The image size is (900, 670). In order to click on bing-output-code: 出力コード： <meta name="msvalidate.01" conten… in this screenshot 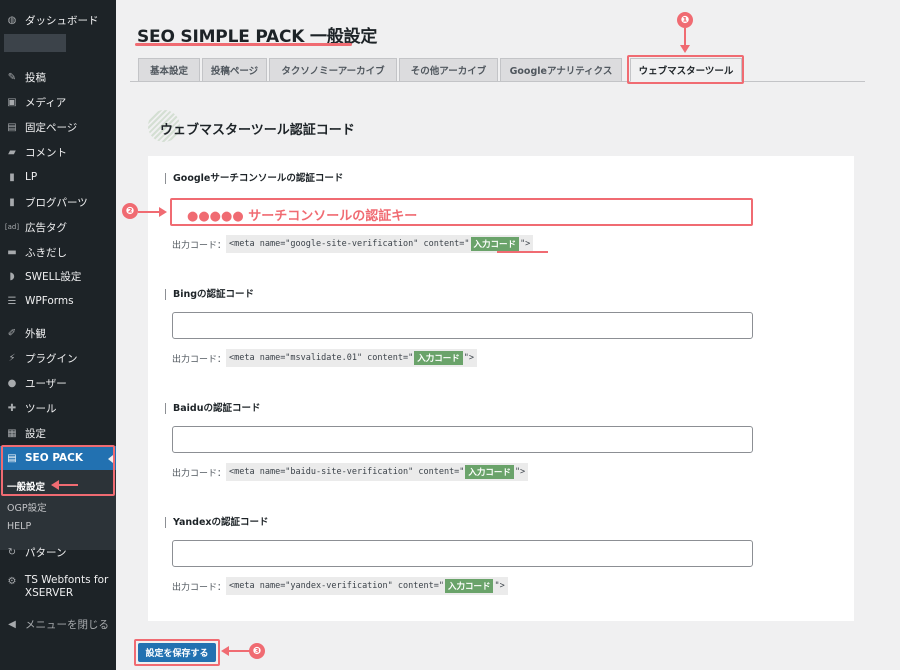, I will do `click(325, 358)`.